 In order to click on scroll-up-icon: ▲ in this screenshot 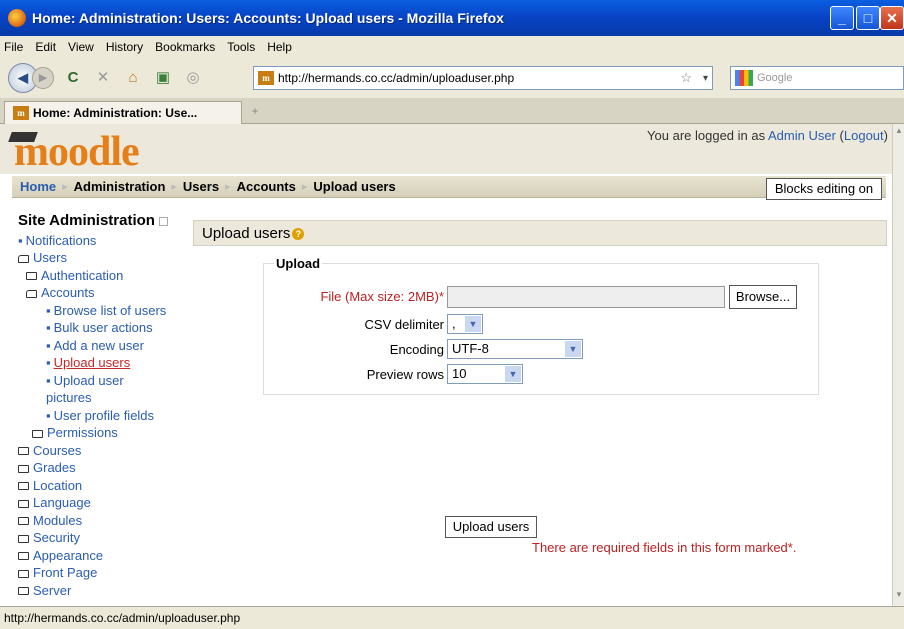, I will do `click(899, 133)`.